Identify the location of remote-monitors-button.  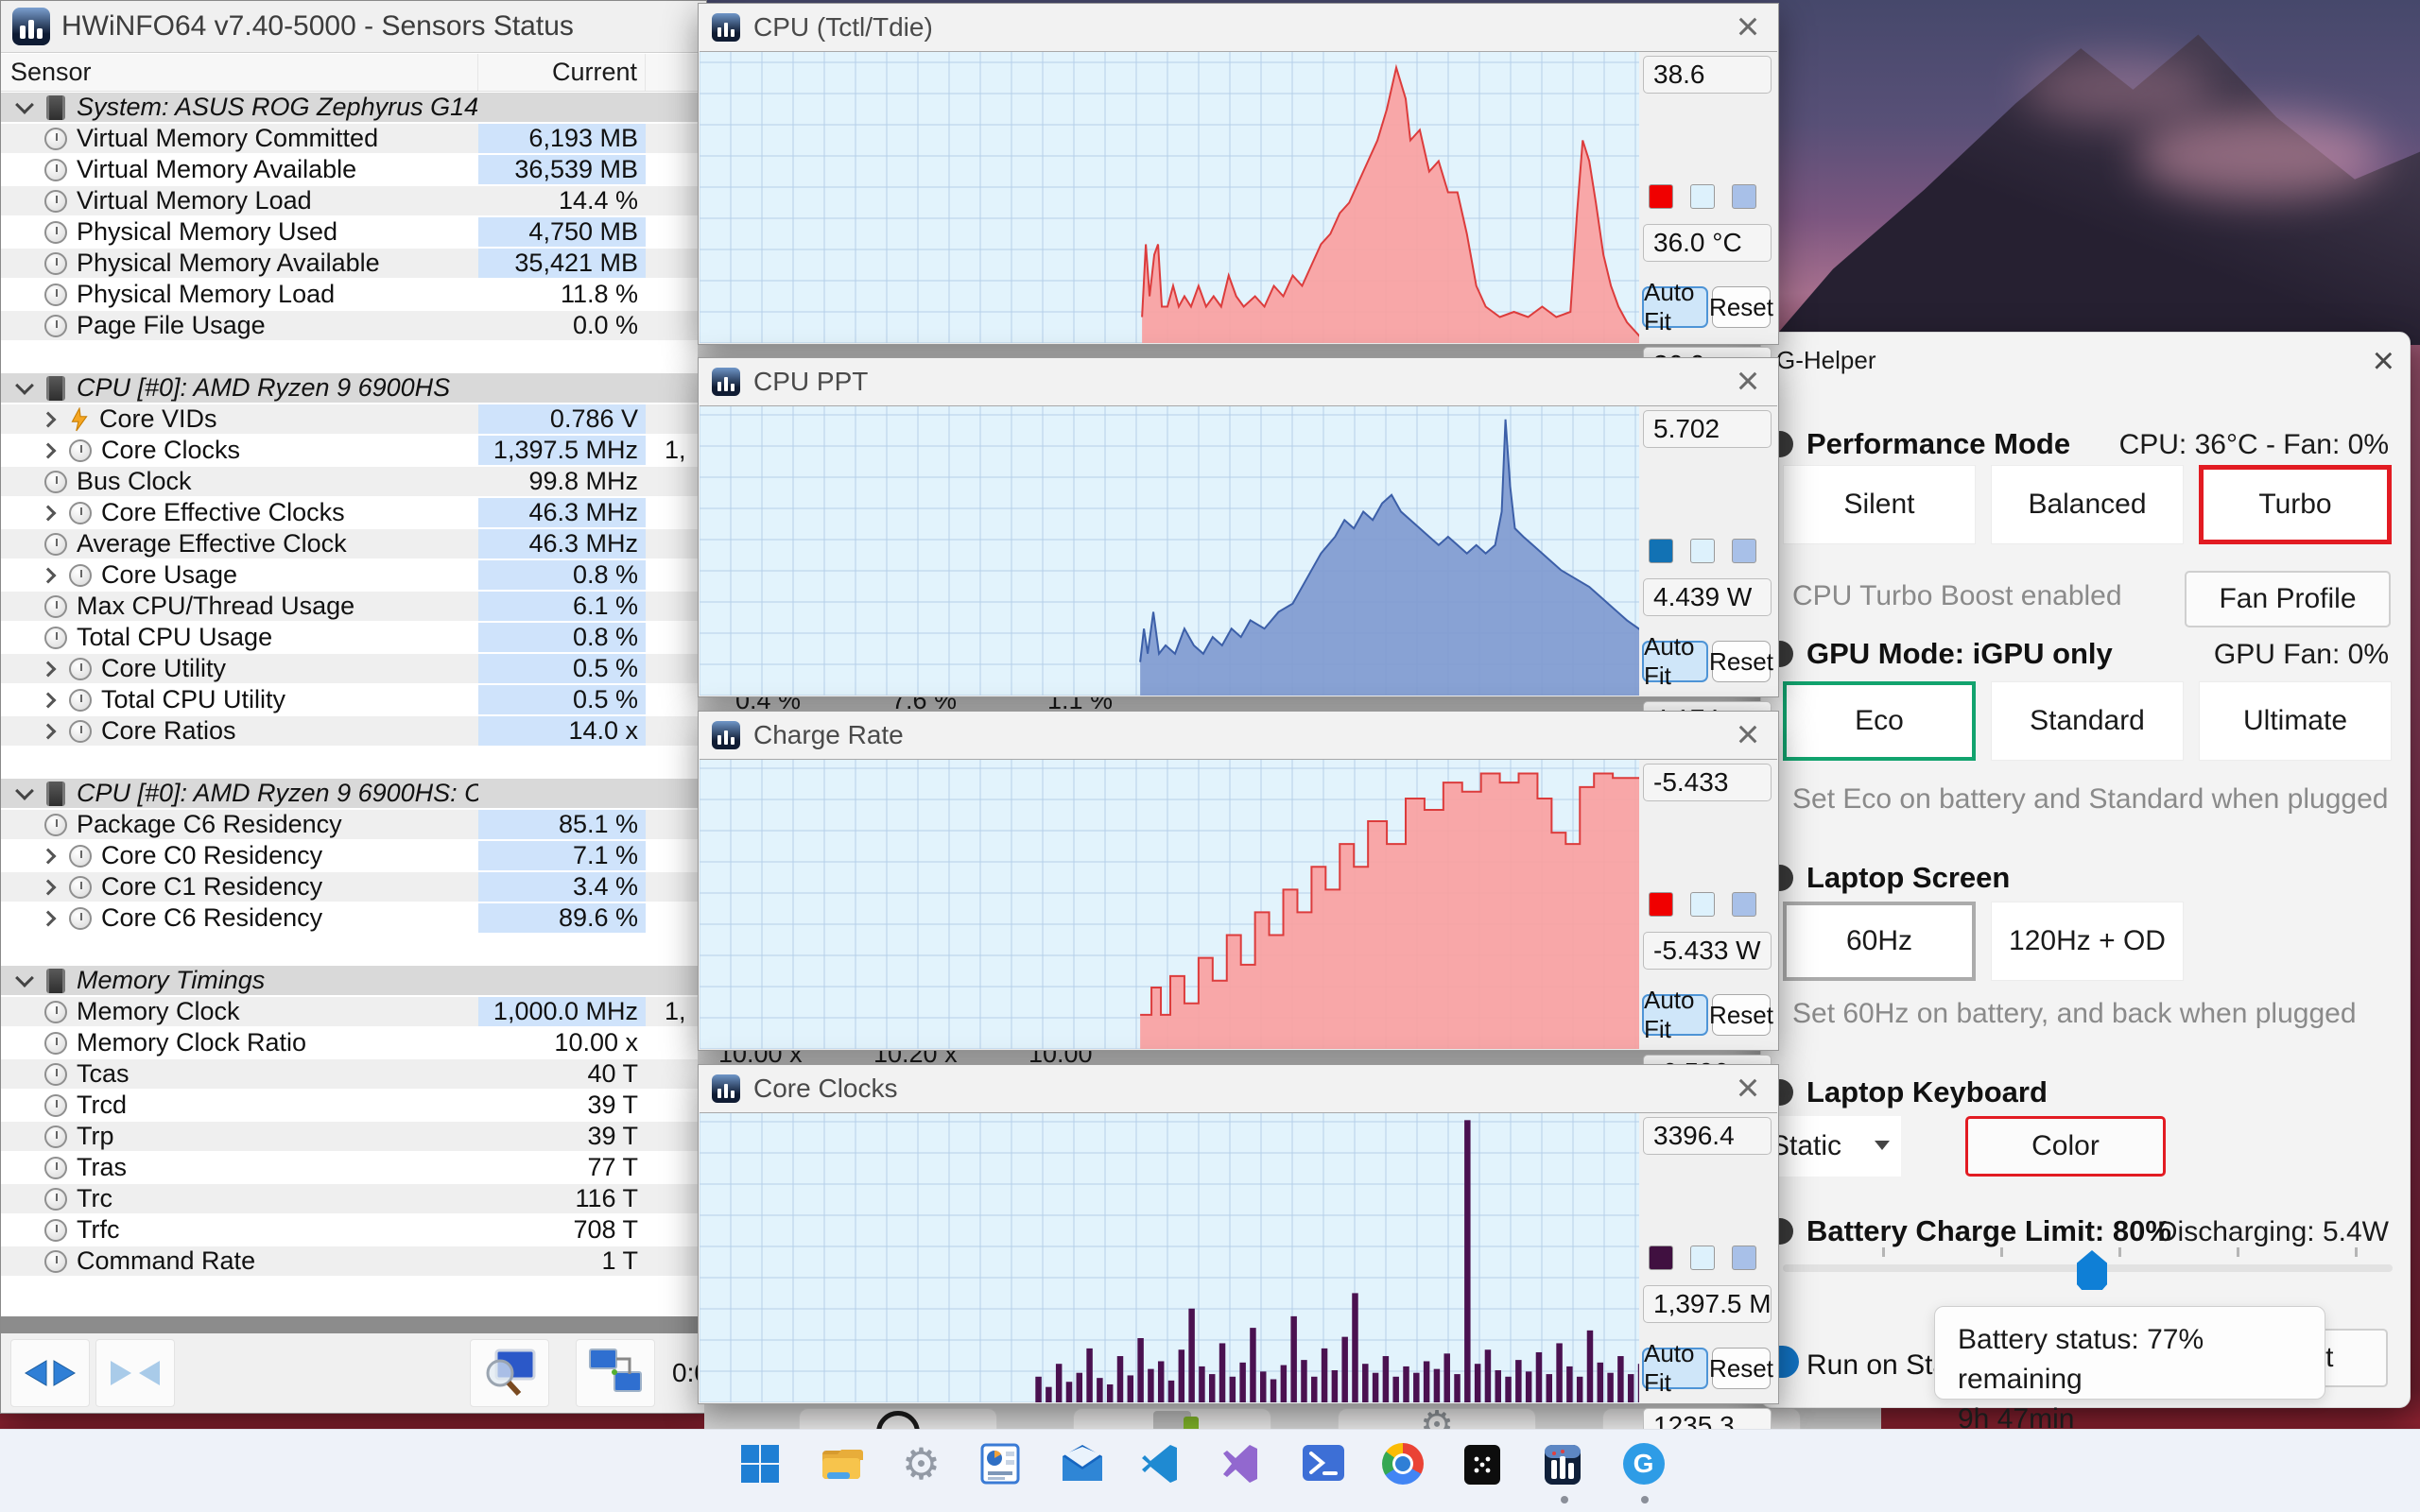
(615, 1373).